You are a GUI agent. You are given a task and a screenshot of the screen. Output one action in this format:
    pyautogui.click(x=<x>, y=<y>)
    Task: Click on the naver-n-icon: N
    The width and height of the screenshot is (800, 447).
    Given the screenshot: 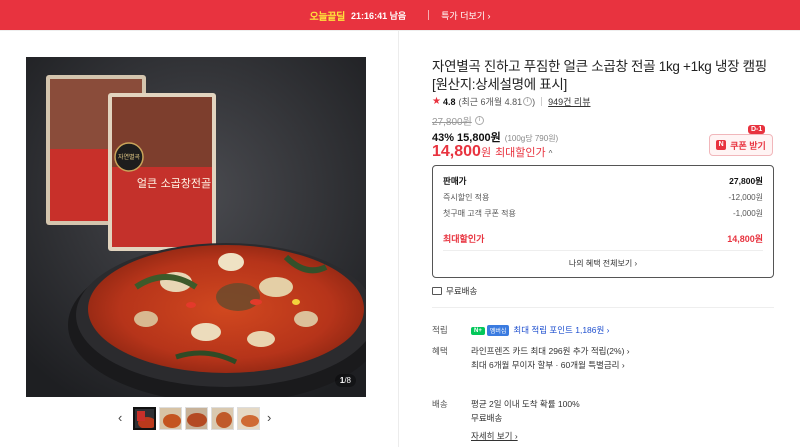 What is the action you would take?
    pyautogui.click(x=721, y=145)
    